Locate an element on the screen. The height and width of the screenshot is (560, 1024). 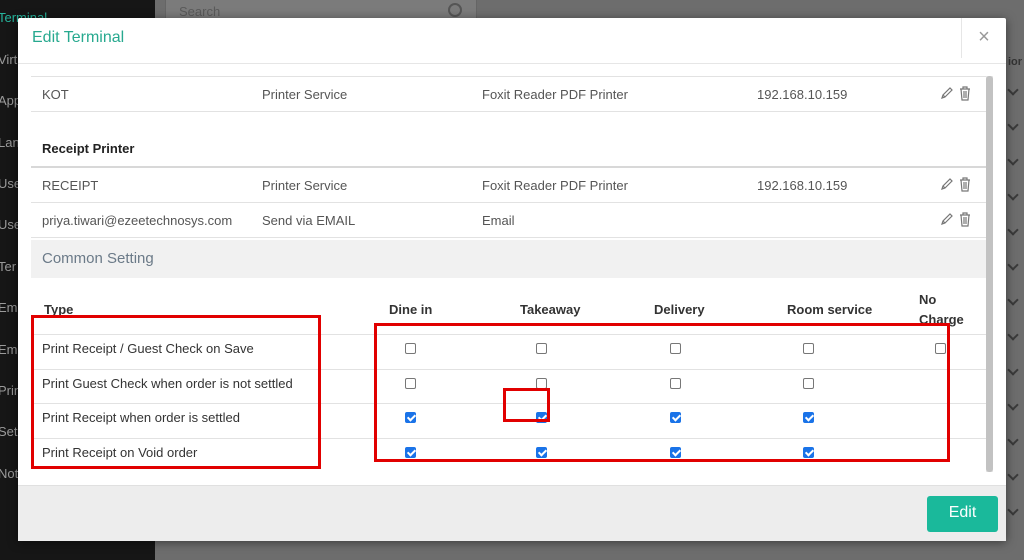
printer-name: priya.tiwari@ezeetechnosys.com is located at coordinates (137, 220).